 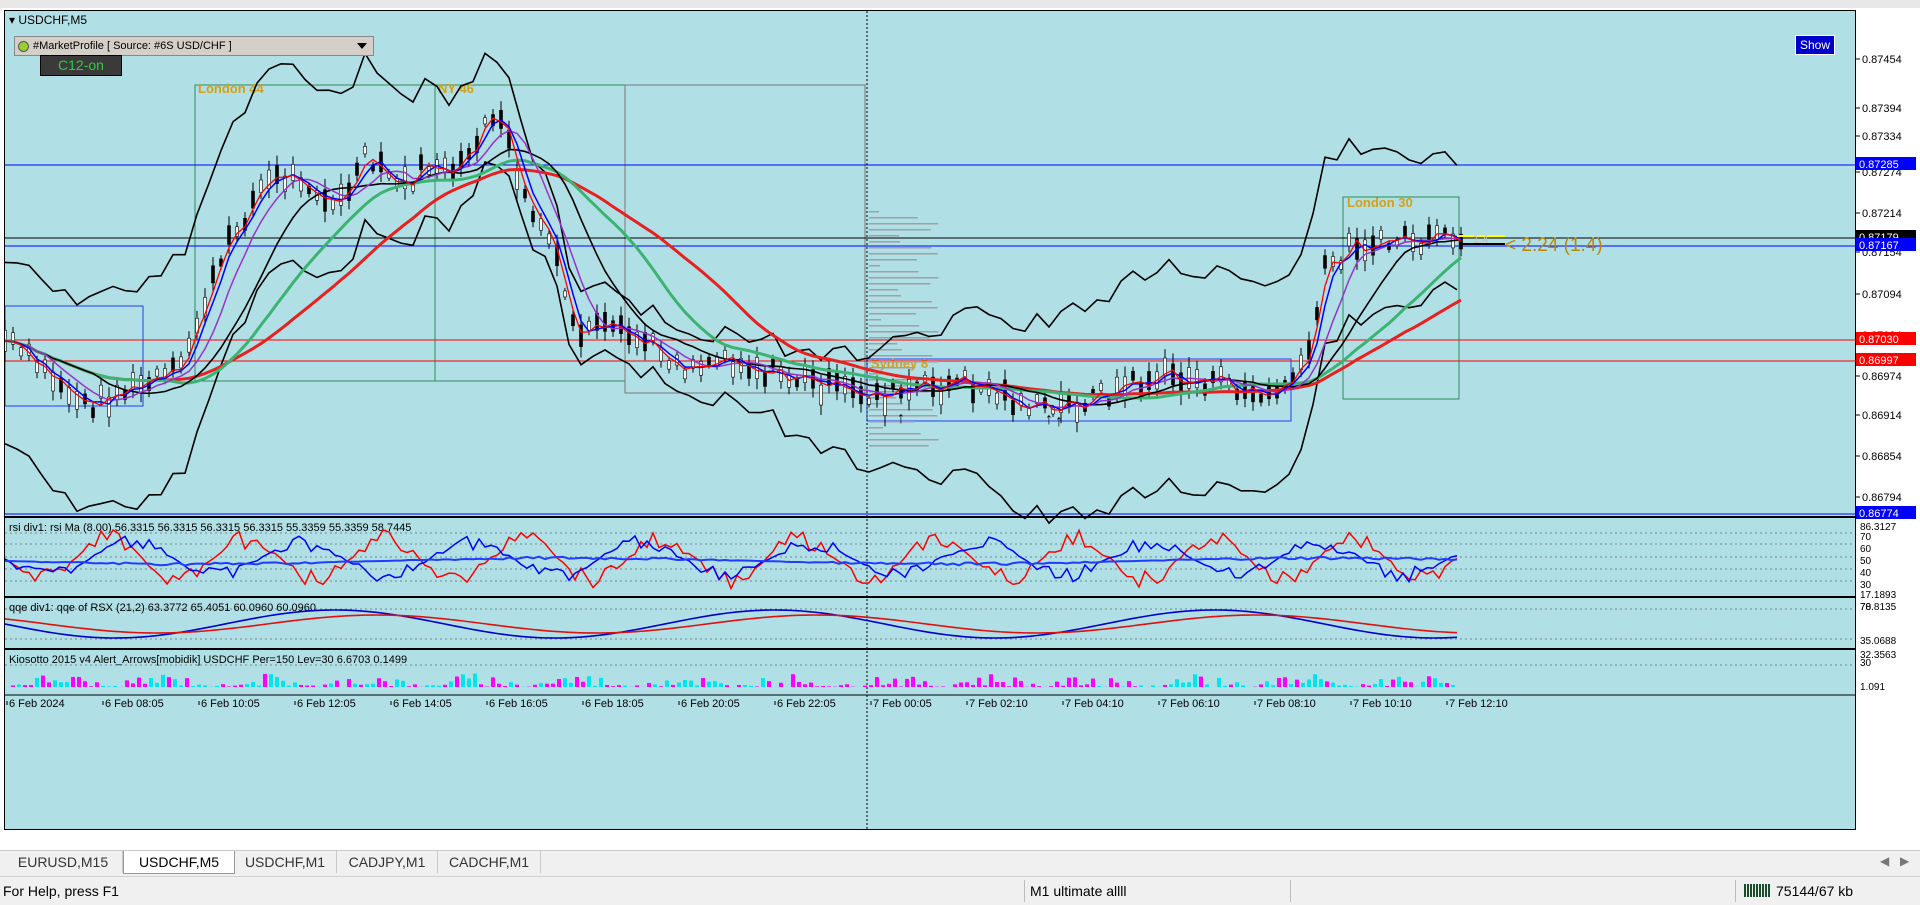 I want to click on rsi-ma-blue, so click(x=731, y=561).